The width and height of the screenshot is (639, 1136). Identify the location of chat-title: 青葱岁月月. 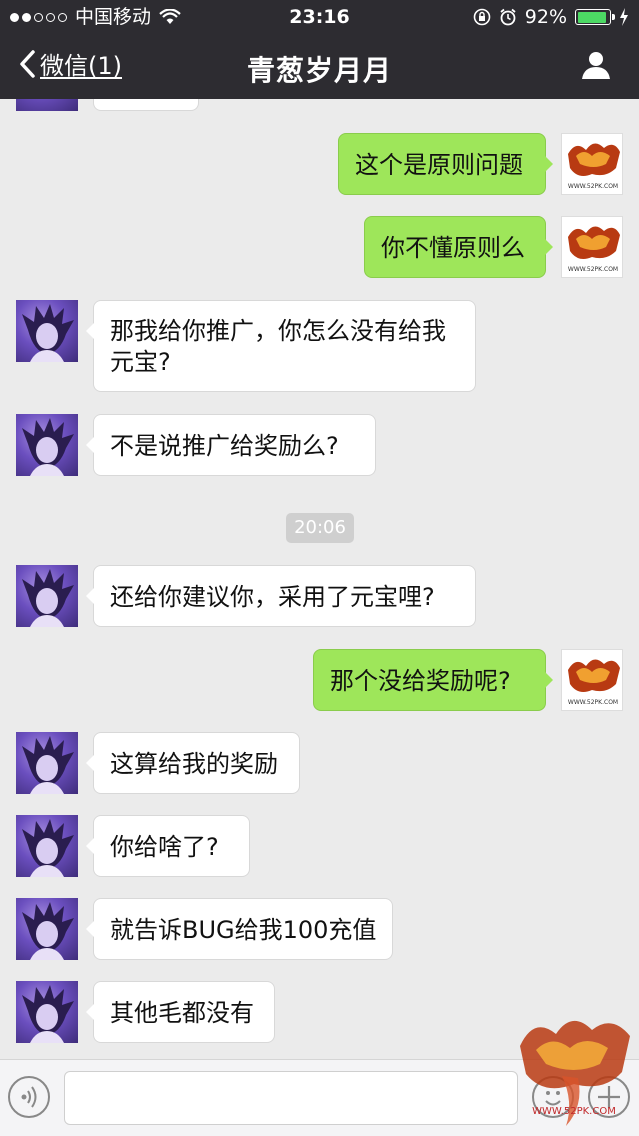
(319, 70).